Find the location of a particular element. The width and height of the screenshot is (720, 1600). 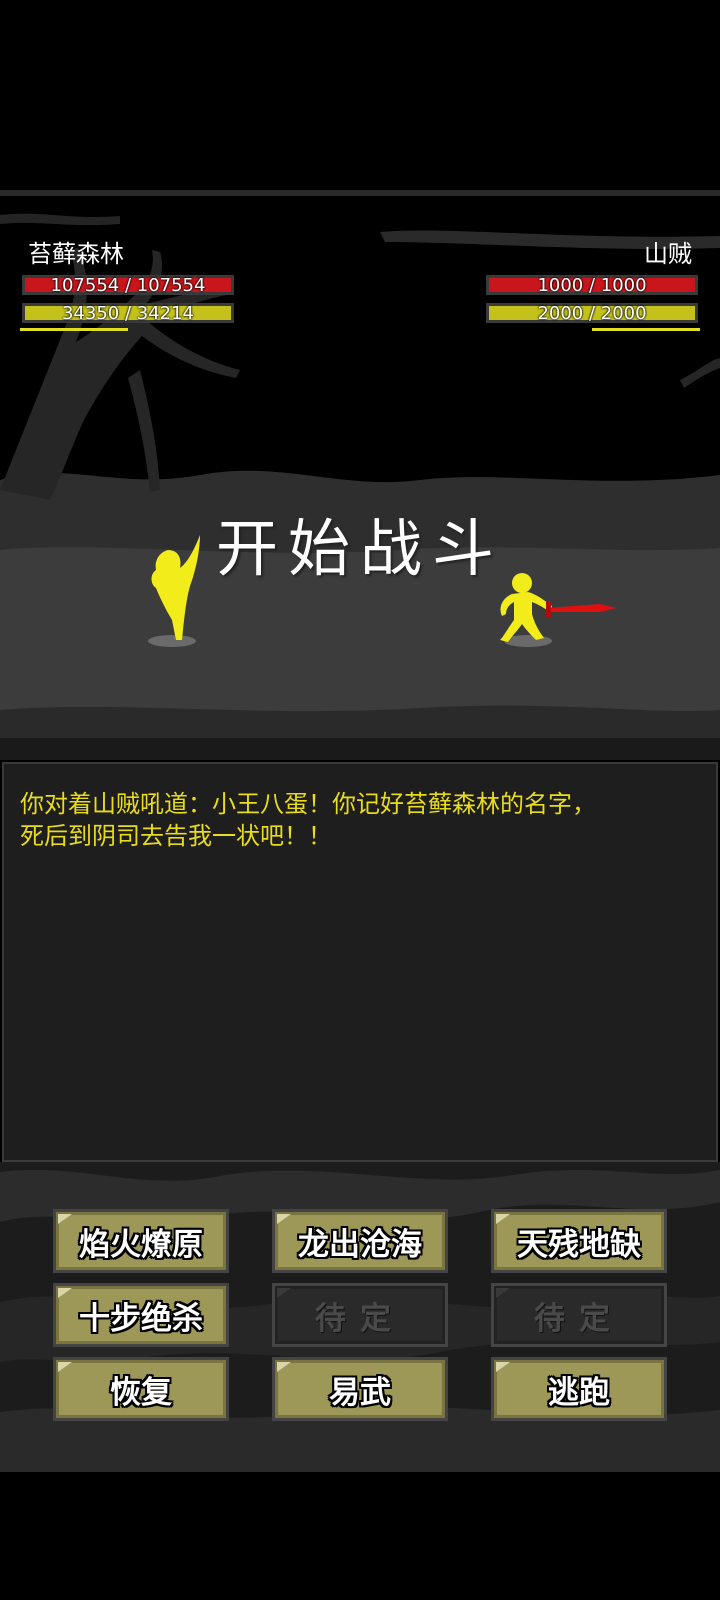

log-line: 你对着山贼吼道：小王八蛋！你记好苔藓森林的名字， is located at coordinates (308, 804).